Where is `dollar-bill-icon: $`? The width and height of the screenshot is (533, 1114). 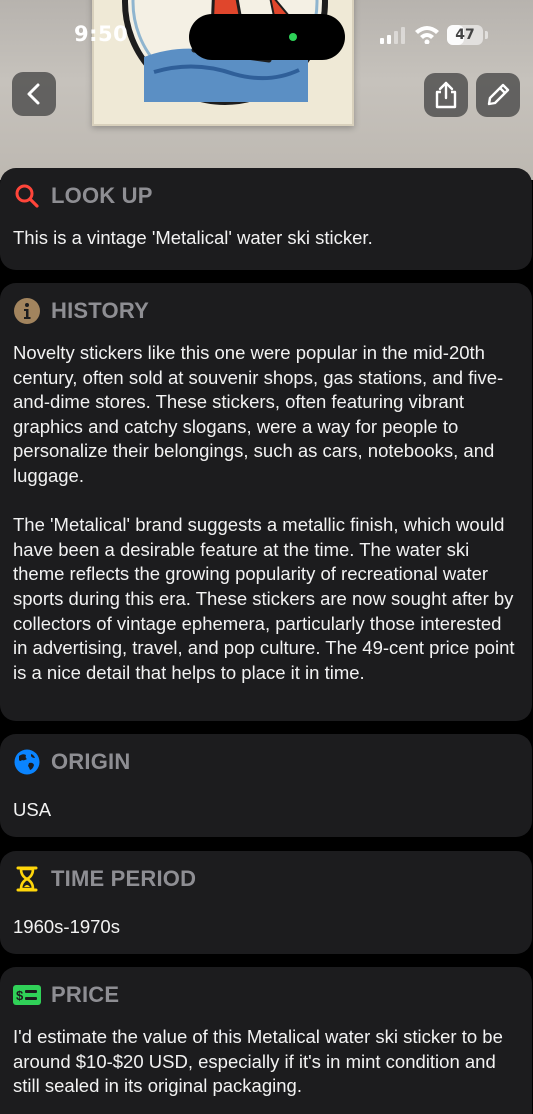 dollar-bill-icon: $ is located at coordinates (27, 995).